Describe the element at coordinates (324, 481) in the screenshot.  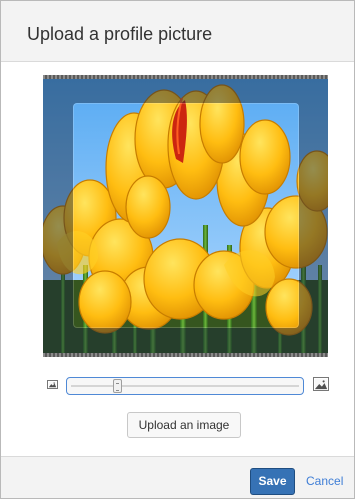
I see `cancel-link: Cancel` at that location.